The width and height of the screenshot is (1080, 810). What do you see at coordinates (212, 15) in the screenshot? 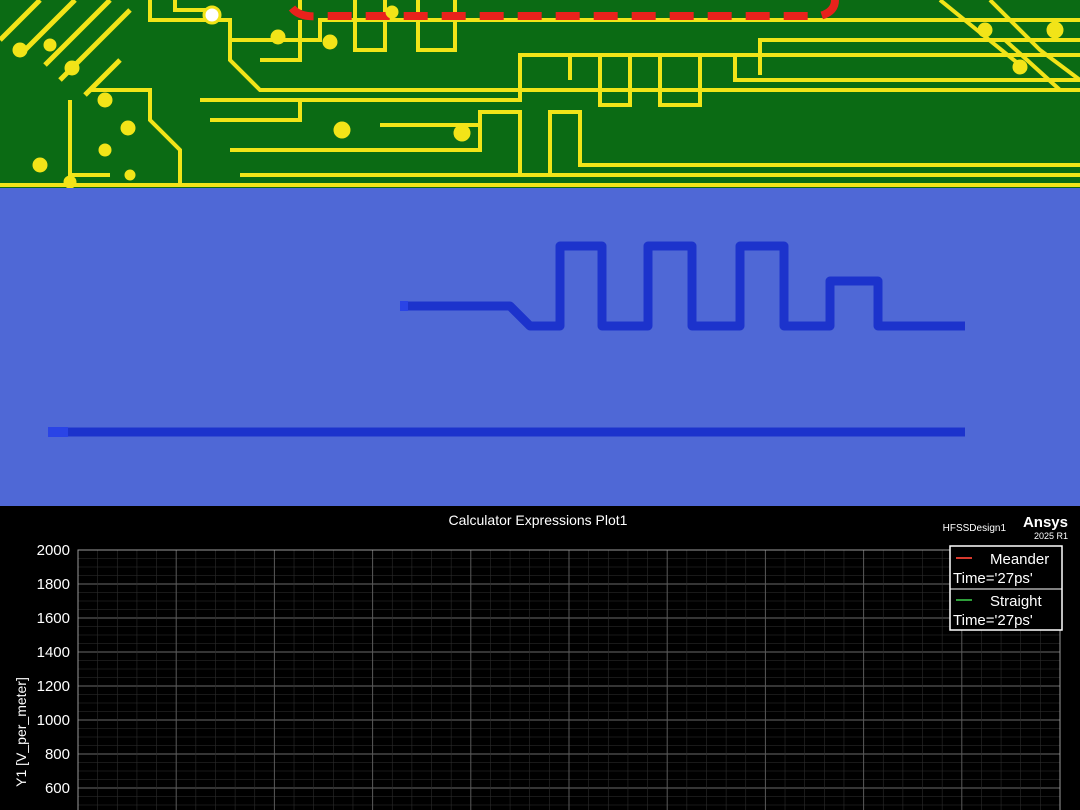
I see `pcb-pad-ring` at bounding box center [212, 15].